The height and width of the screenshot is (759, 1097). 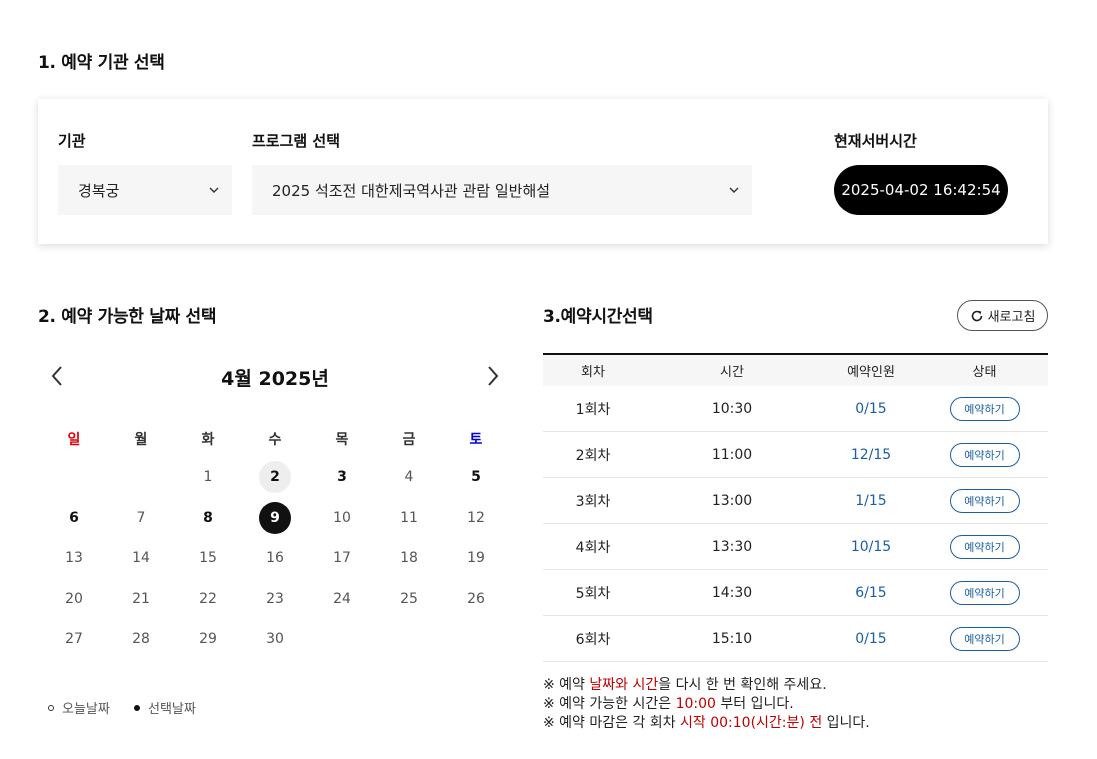 I want to click on time-cell: 10:30, so click(x=732, y=408).